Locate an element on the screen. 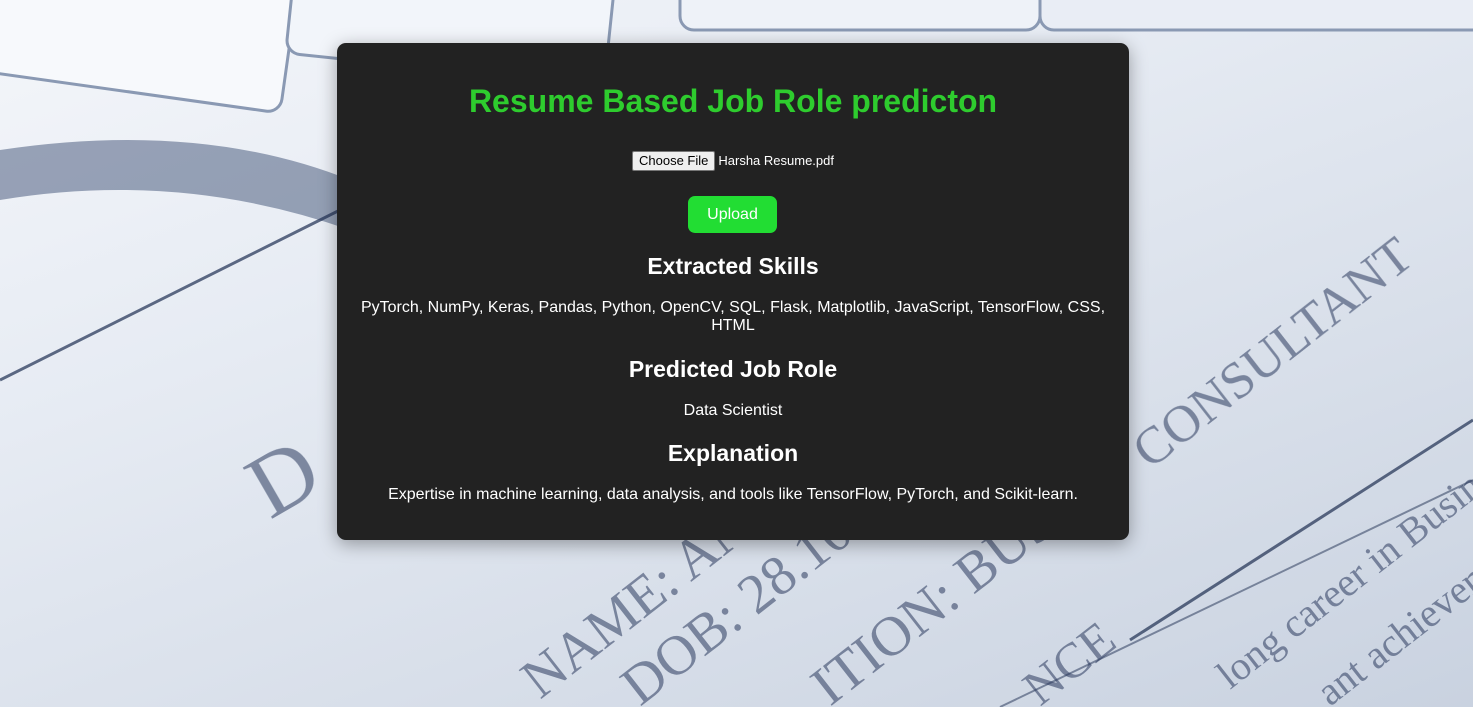 The image size is (1473, 707). svg-text: D is located at coordinates (284, 478).